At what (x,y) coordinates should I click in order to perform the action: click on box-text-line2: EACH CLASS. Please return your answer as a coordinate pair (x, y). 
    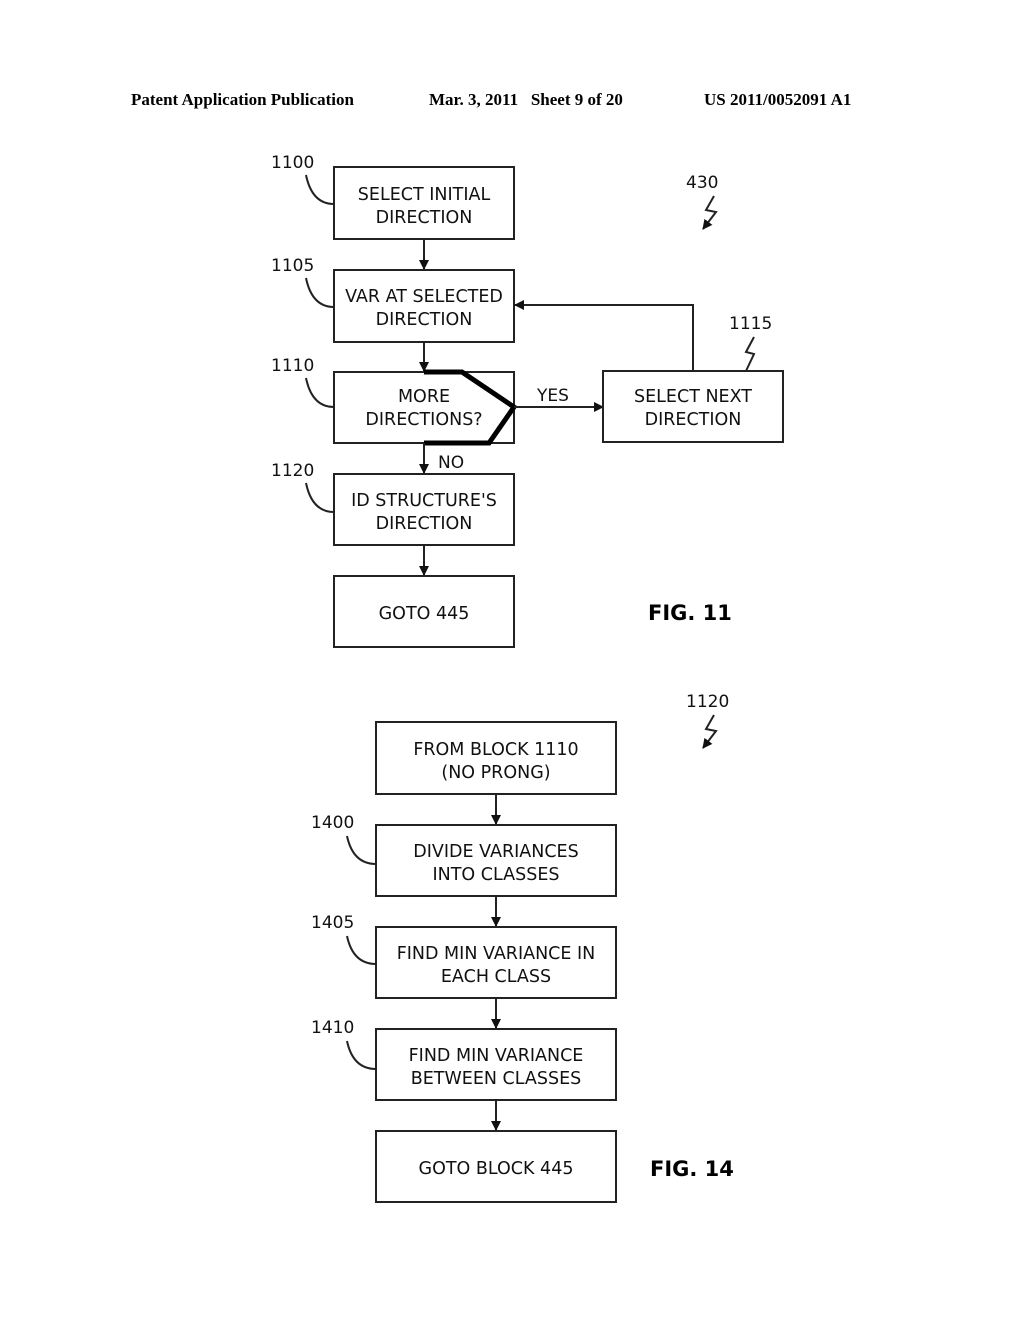
    Looking at the image, I should click on (496, 977).